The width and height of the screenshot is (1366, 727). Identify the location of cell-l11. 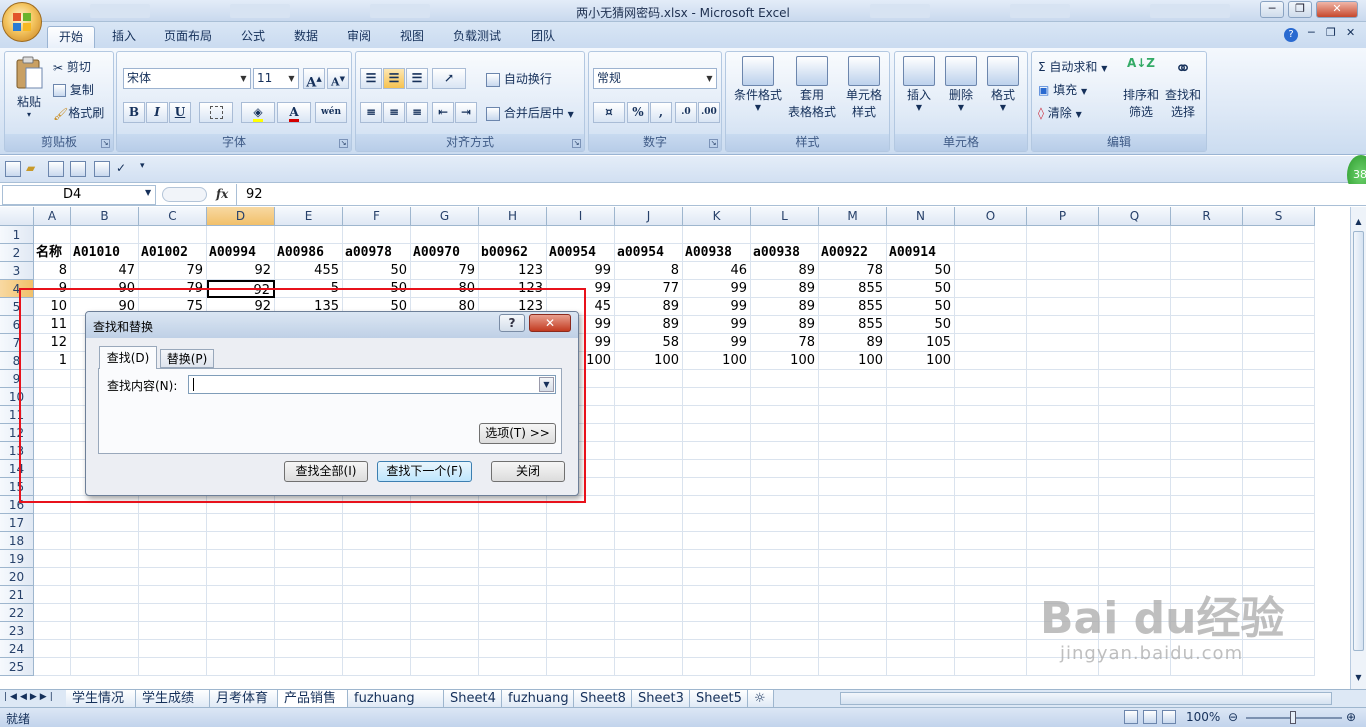
(785, 415).